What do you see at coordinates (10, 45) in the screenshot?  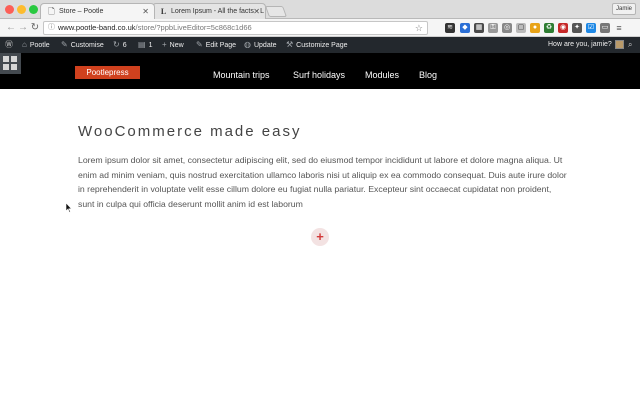 I see `wordpress-logo-icon: Ⓦ` at bounding box center [10, 45].